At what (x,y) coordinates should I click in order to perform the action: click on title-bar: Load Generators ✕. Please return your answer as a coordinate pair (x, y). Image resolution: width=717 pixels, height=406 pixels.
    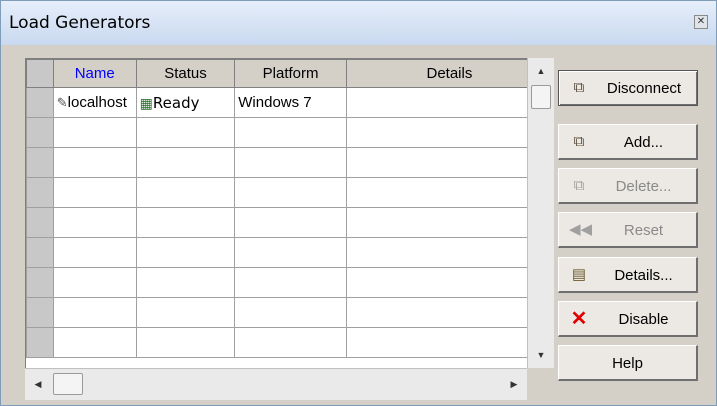
    Looking at the image, I should click on (358, 23).